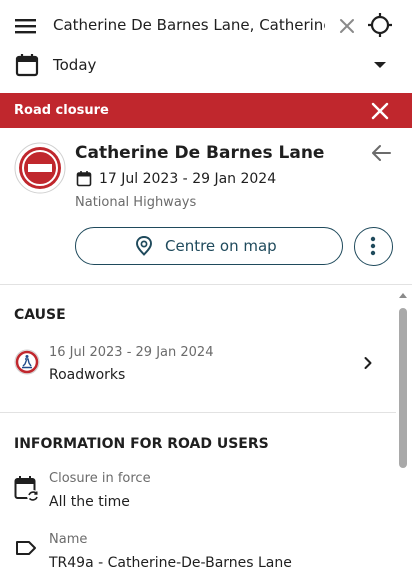 Image resolution: width=412 pixels, height=581 pixels. I want to click on road-closure-banner: Road closure, so click(206, 110).